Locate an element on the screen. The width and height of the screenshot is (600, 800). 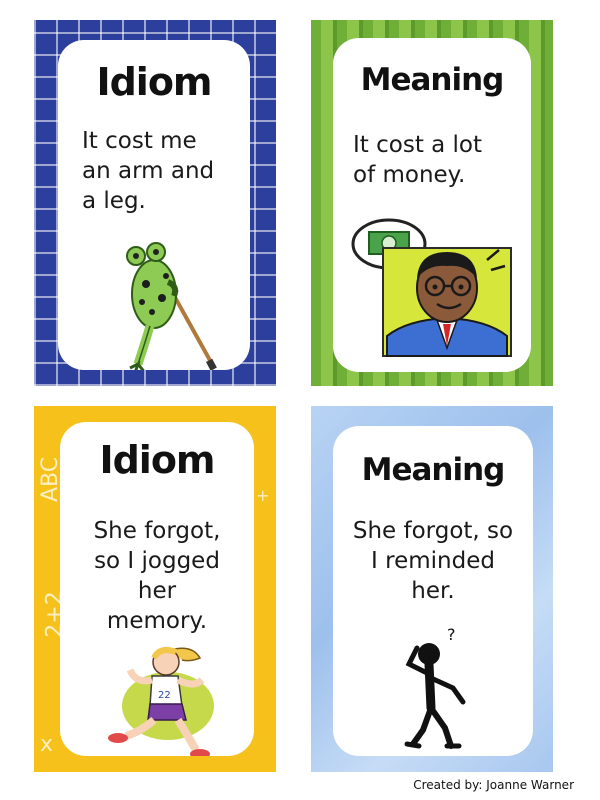
card-panel: Idiom It cost me an arm and a leg. is located at coordinates (154, 205).